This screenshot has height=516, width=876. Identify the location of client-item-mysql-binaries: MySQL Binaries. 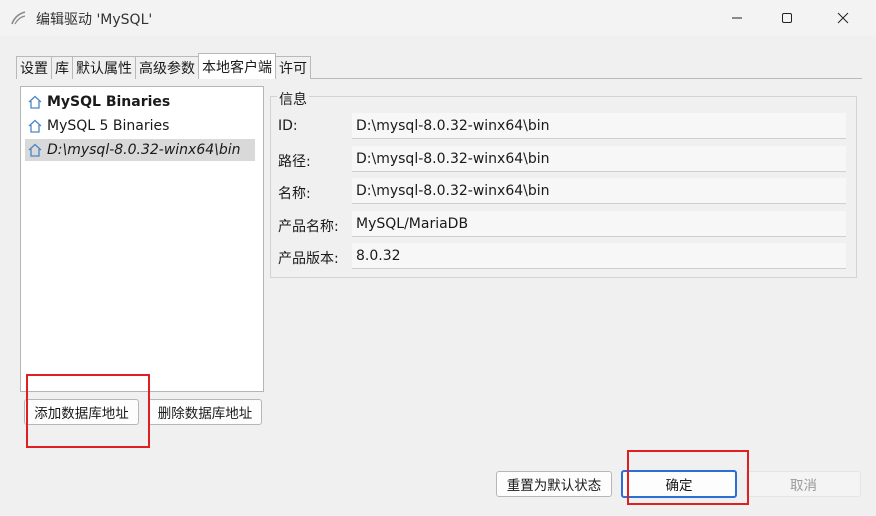
(98, 102).